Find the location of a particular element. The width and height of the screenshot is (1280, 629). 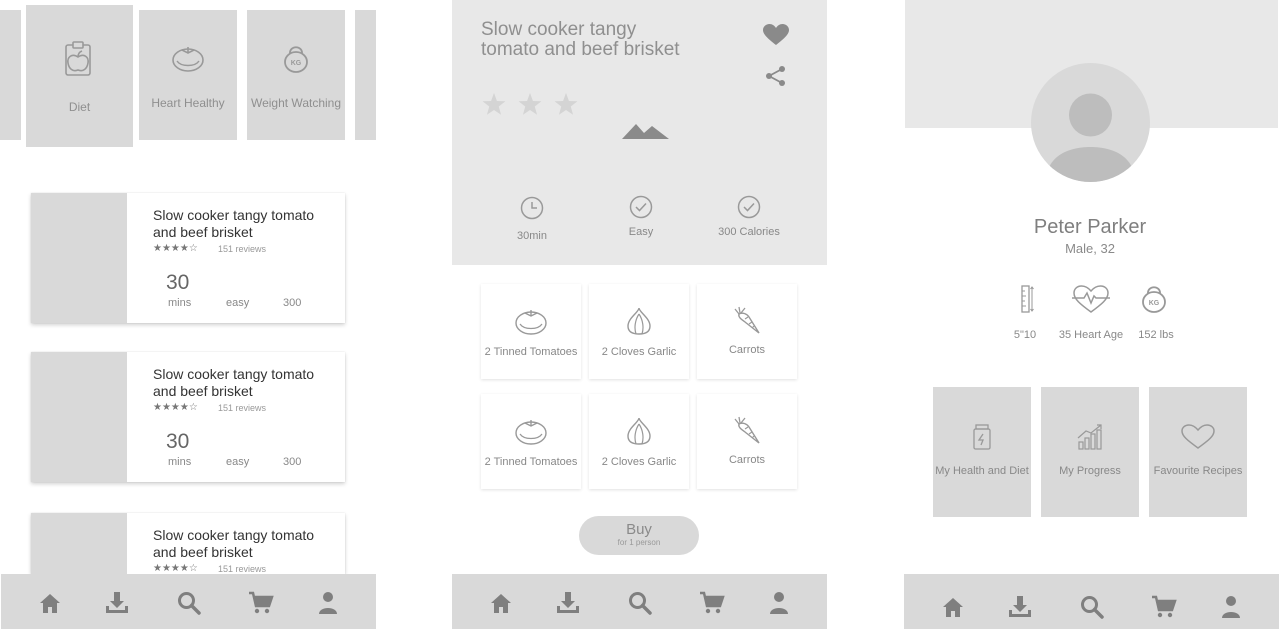

buy-sublabel: for 1 person is located at coordinates (639, 542).